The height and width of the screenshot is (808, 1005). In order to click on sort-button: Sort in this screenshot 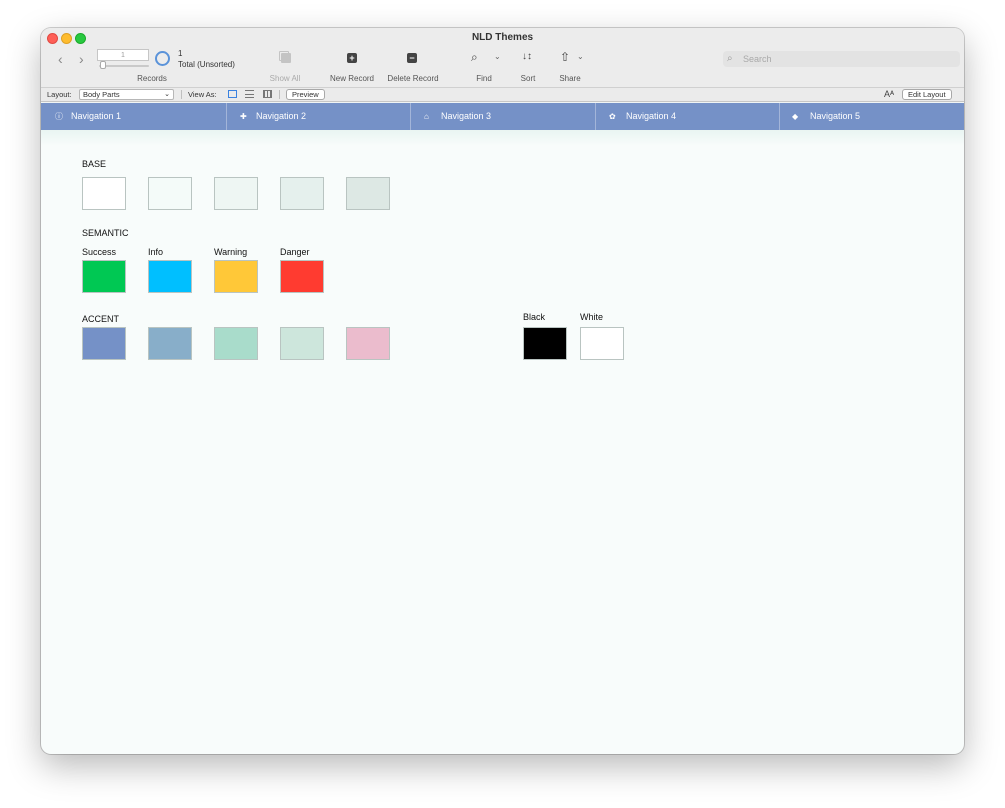, I will do `click(528, 78)`.